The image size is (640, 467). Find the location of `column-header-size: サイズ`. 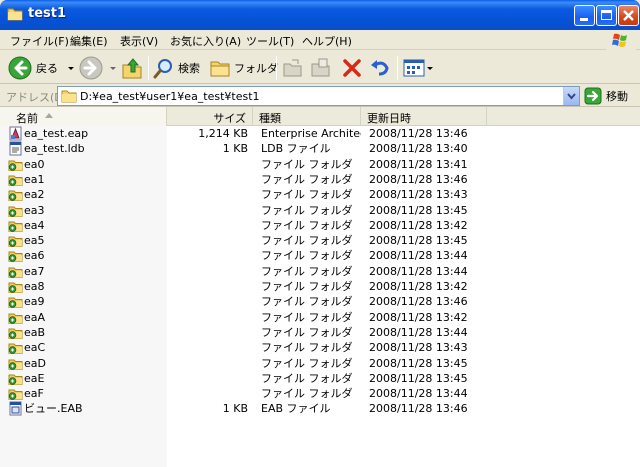

column-header-size: サイズ is located at coordinates (210, 116).